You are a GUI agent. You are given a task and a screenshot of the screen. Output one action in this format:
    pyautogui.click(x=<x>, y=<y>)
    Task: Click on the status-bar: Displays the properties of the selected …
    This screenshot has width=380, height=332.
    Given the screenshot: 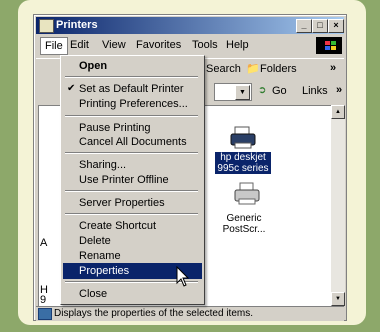 What is the action you would take?
    pyautogui.click(x=190, y=313)
    